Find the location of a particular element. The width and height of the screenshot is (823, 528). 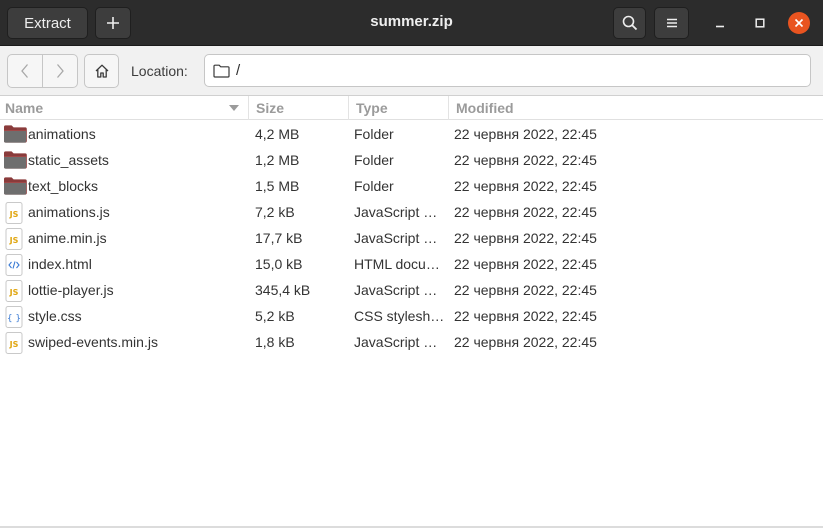

maximize-button is located at coordinates (760, 23).